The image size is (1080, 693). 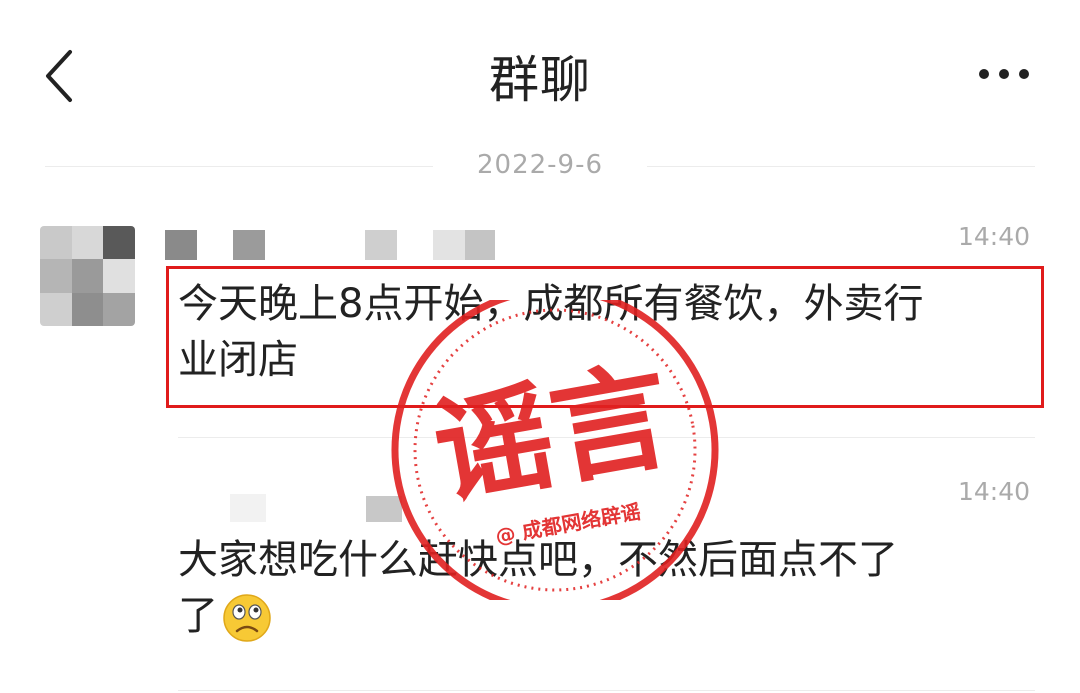 I want to click on rumor-stamp: 谣言 @ 成都网络辟谣, so click(x=555, y=450).